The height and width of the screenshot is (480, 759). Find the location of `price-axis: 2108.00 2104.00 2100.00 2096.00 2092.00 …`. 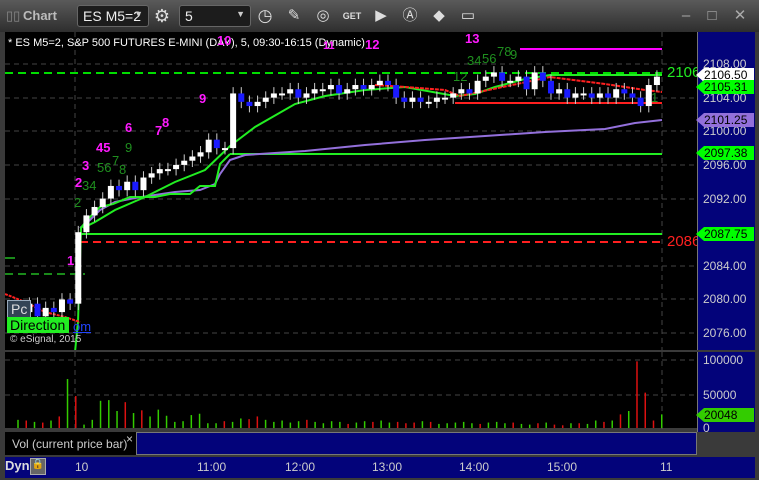

price-axis: 2108.00 2104.00 2100.00 2096.00 2092.00 … is located at coordinates (725, 191).